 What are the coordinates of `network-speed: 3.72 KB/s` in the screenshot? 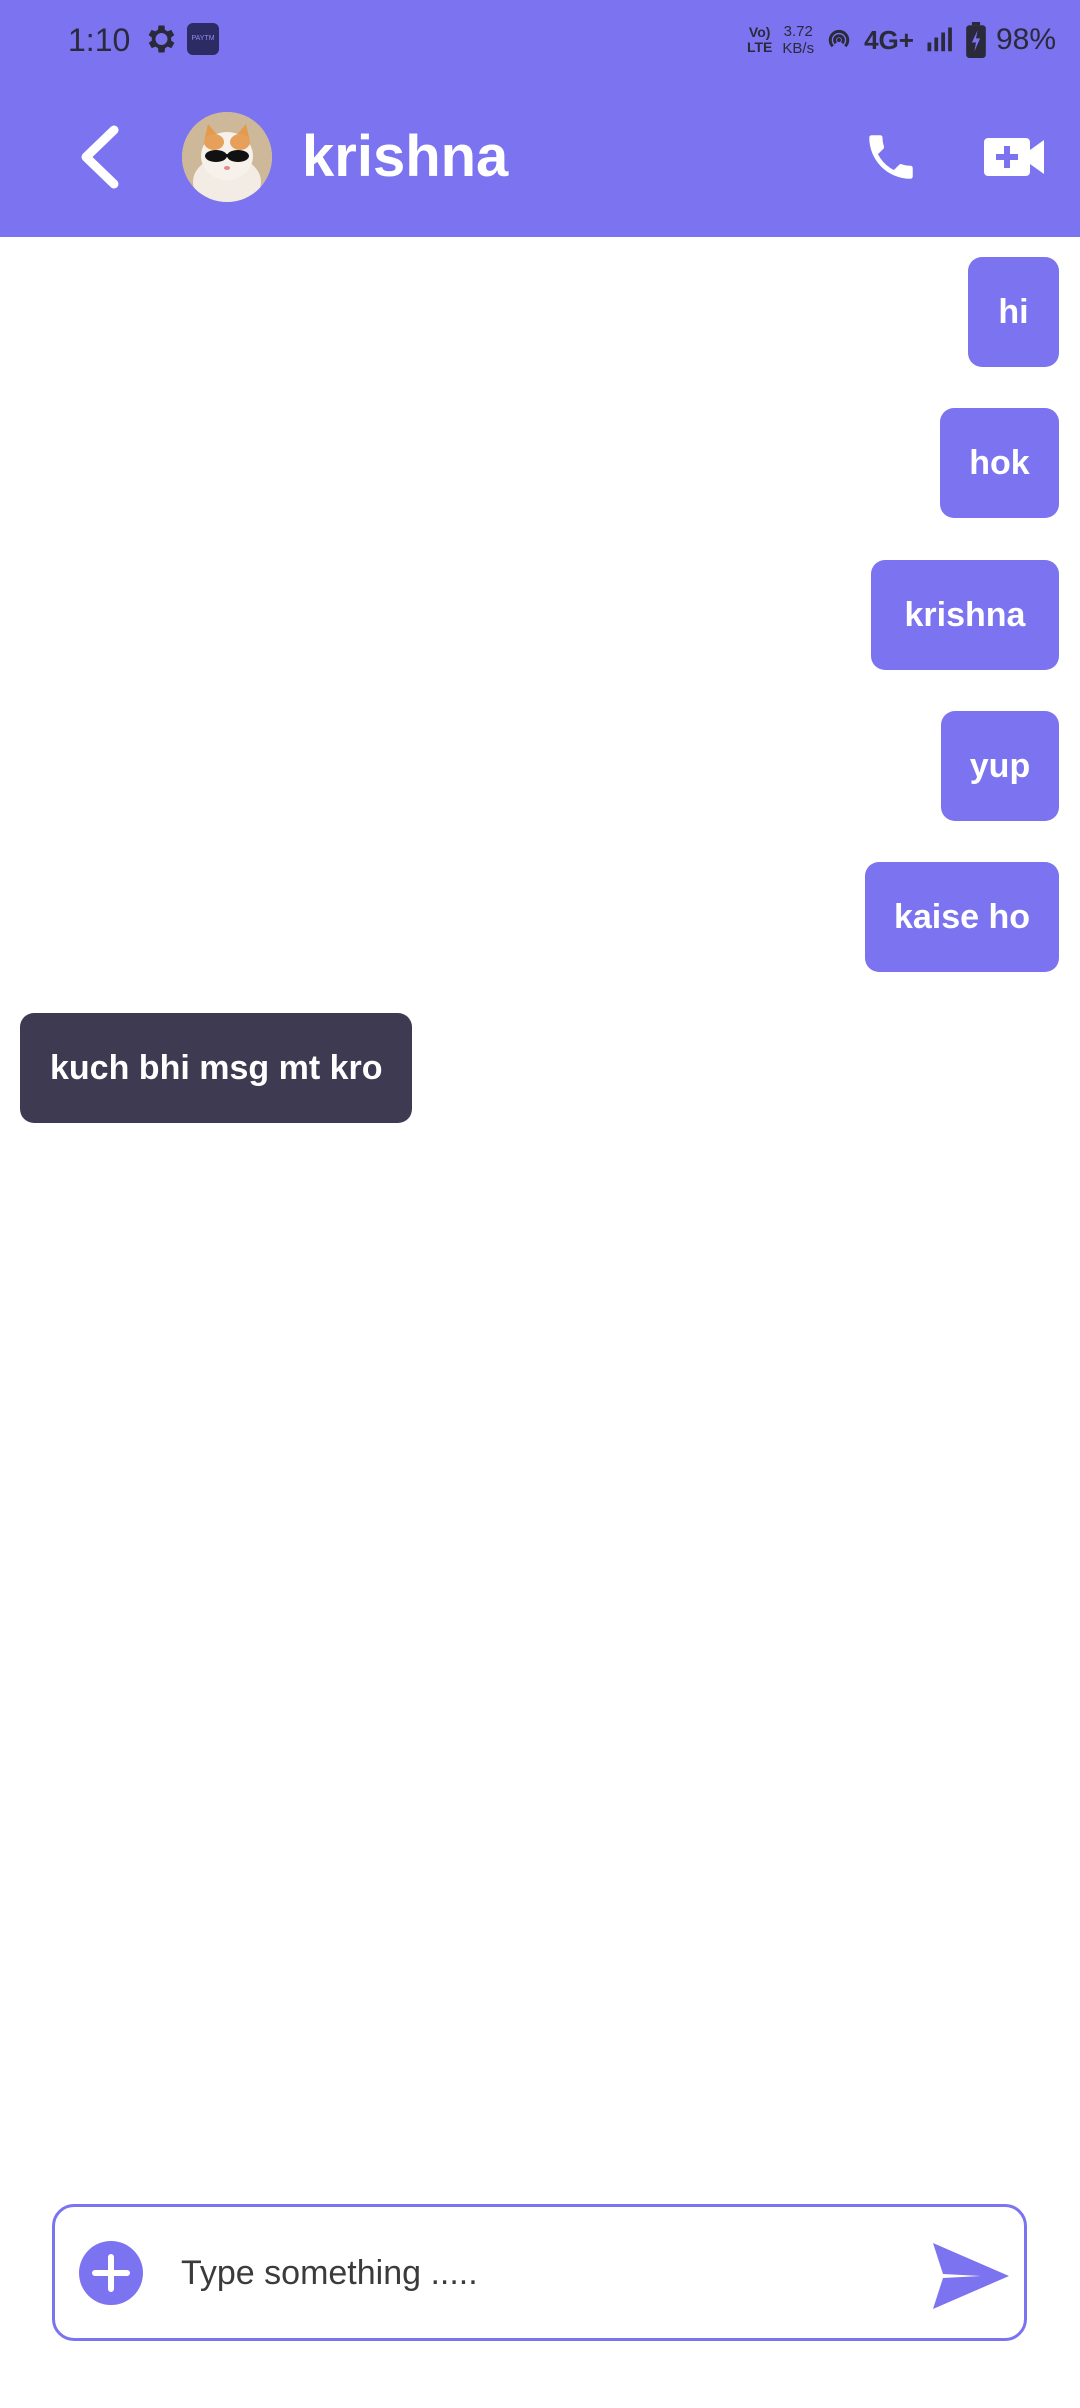 It's located at (798, 40).